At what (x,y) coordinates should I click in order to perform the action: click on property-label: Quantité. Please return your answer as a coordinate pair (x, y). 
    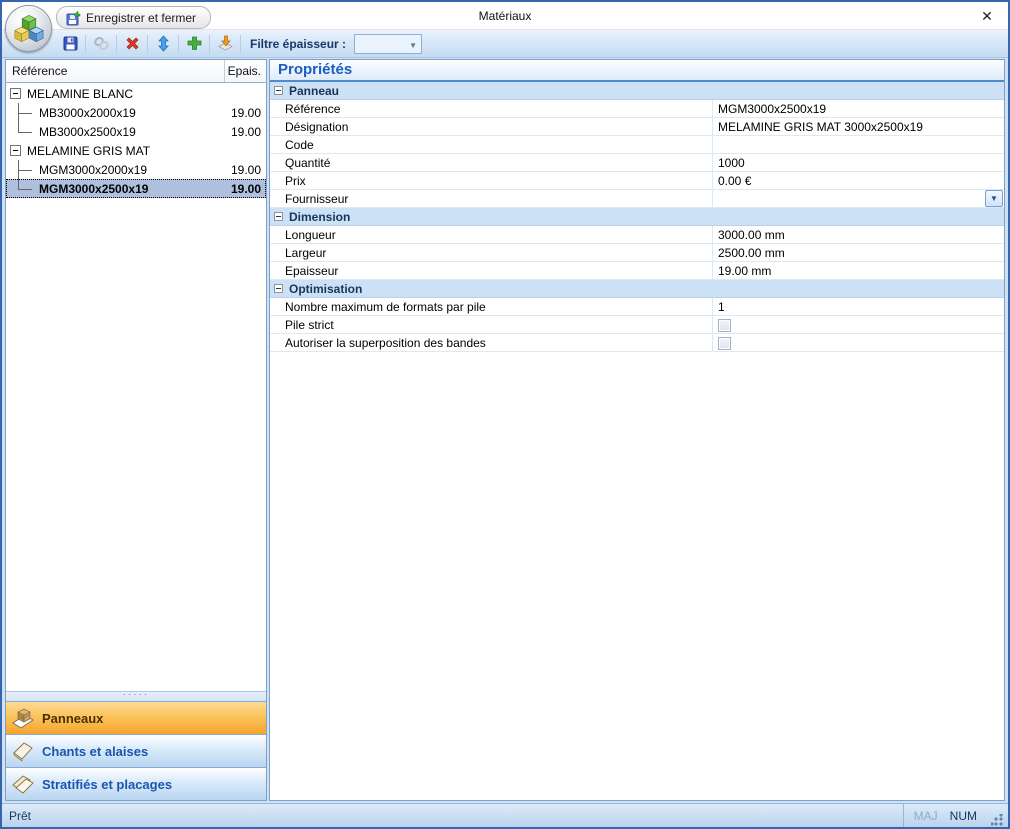
    Looking at the image, I should click on (491, 162).